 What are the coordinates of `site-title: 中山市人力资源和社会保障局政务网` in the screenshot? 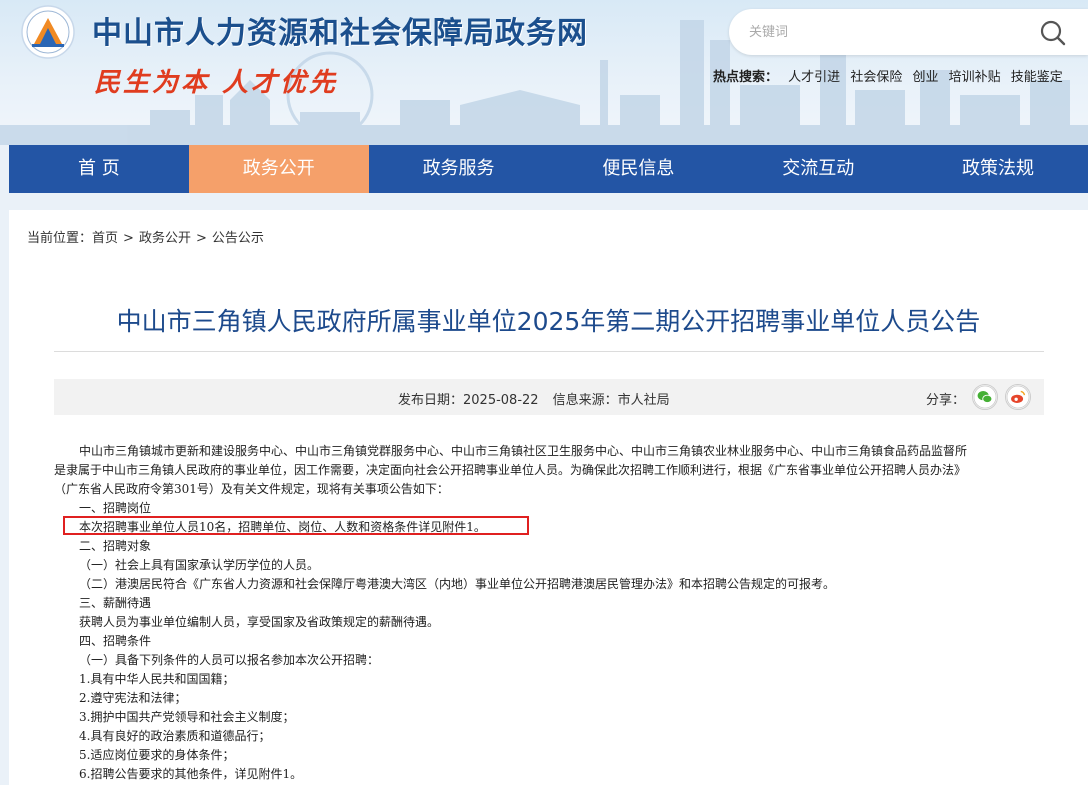 It's located at (340, 33).